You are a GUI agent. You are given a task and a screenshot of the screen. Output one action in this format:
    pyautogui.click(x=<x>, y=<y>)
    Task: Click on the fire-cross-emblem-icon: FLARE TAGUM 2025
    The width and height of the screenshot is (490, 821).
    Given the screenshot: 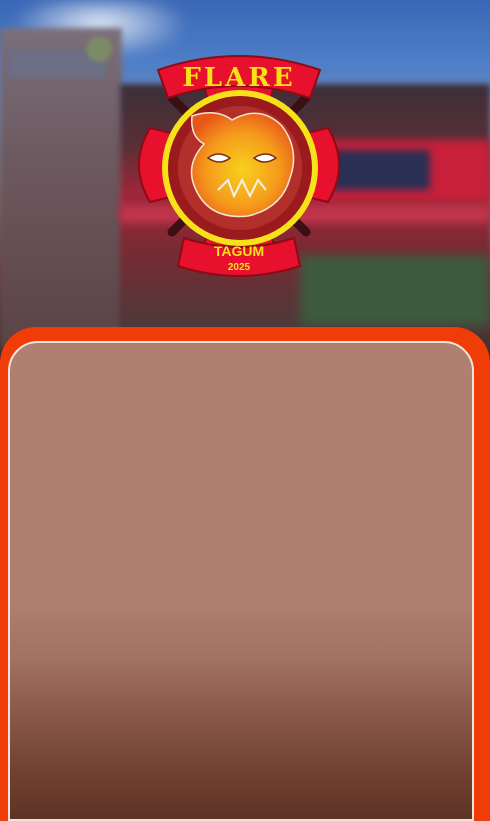 What is the action you would take?
    pyautogui.click(x=239, y=166)
    